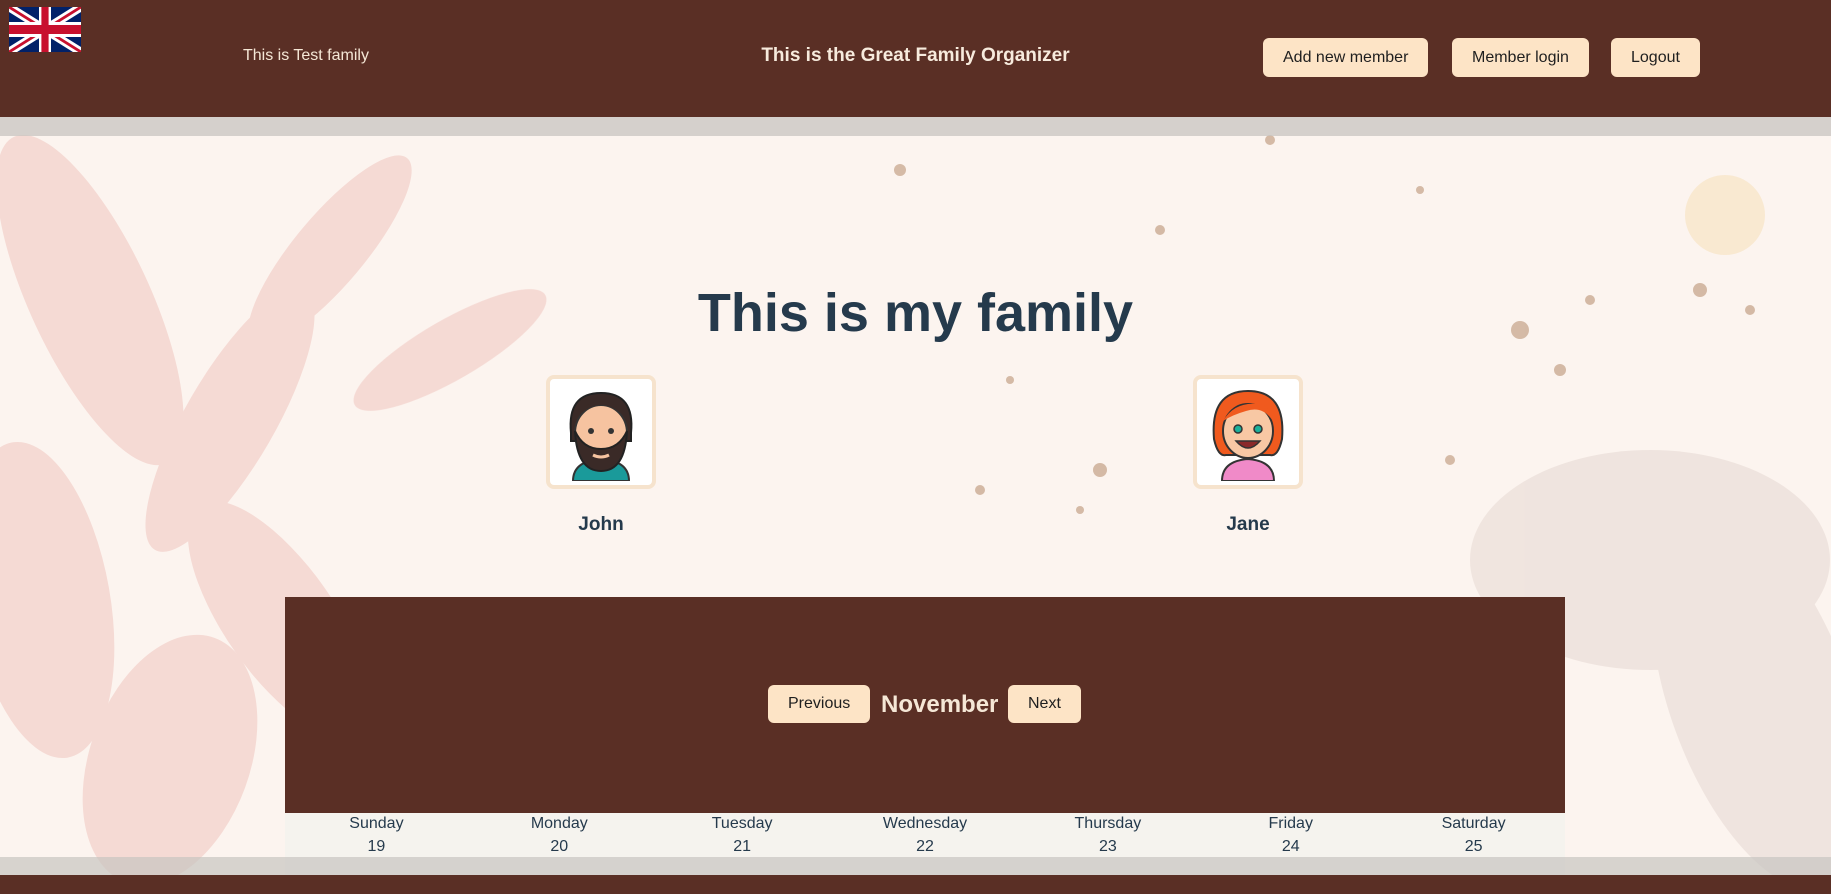  I want to click on day-name: Friday, so click(1290, 823).